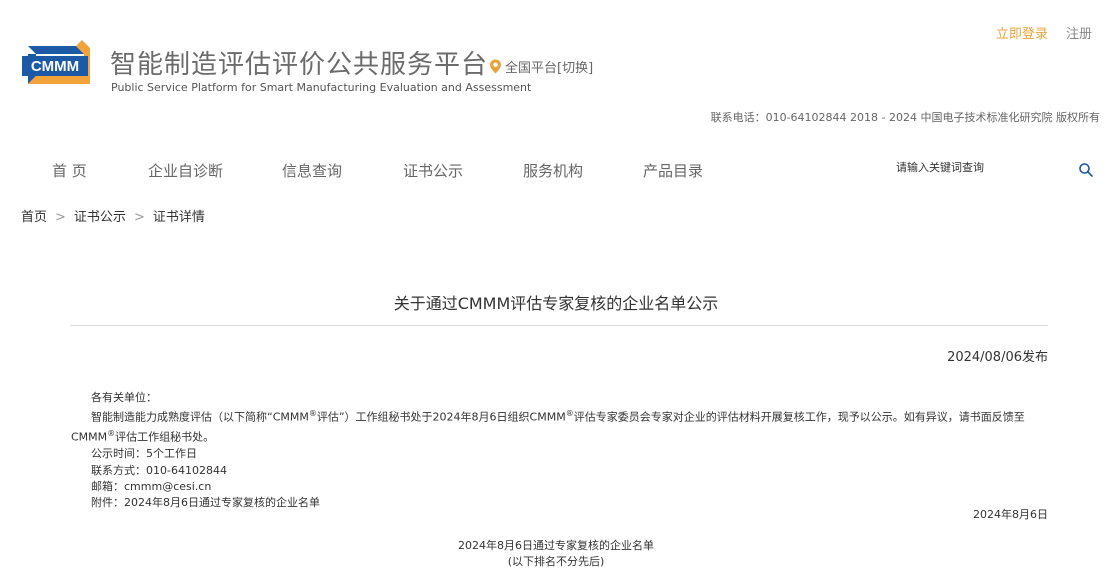 The height and width of the screenshot is (588, 1112). I want to click on salutation: 各有关单位：, so click(124, 397).